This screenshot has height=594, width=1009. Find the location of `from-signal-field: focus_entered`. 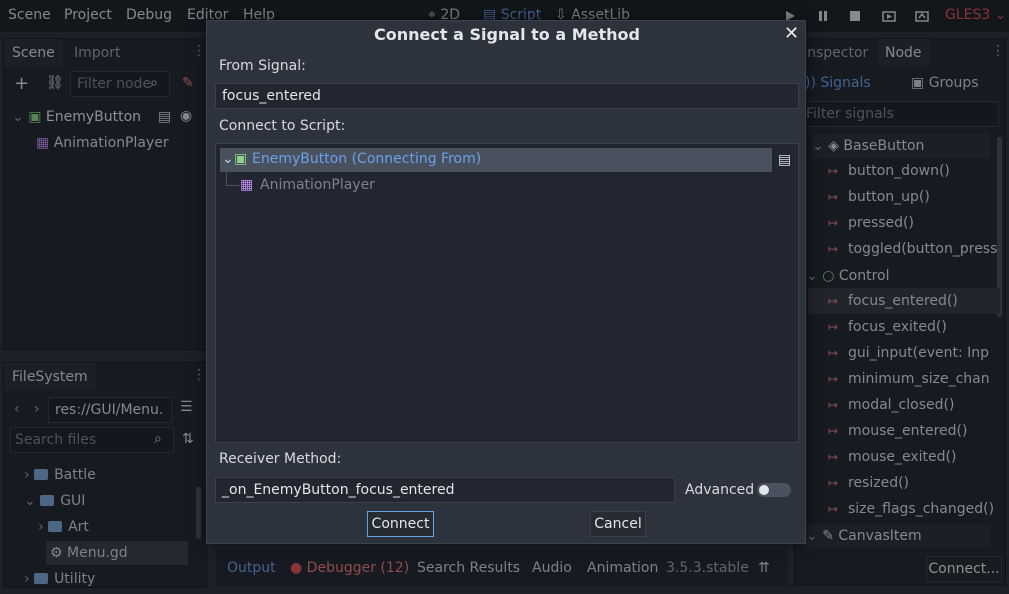

from-signal-field: focus_entered is located at coordinates (507, 96).